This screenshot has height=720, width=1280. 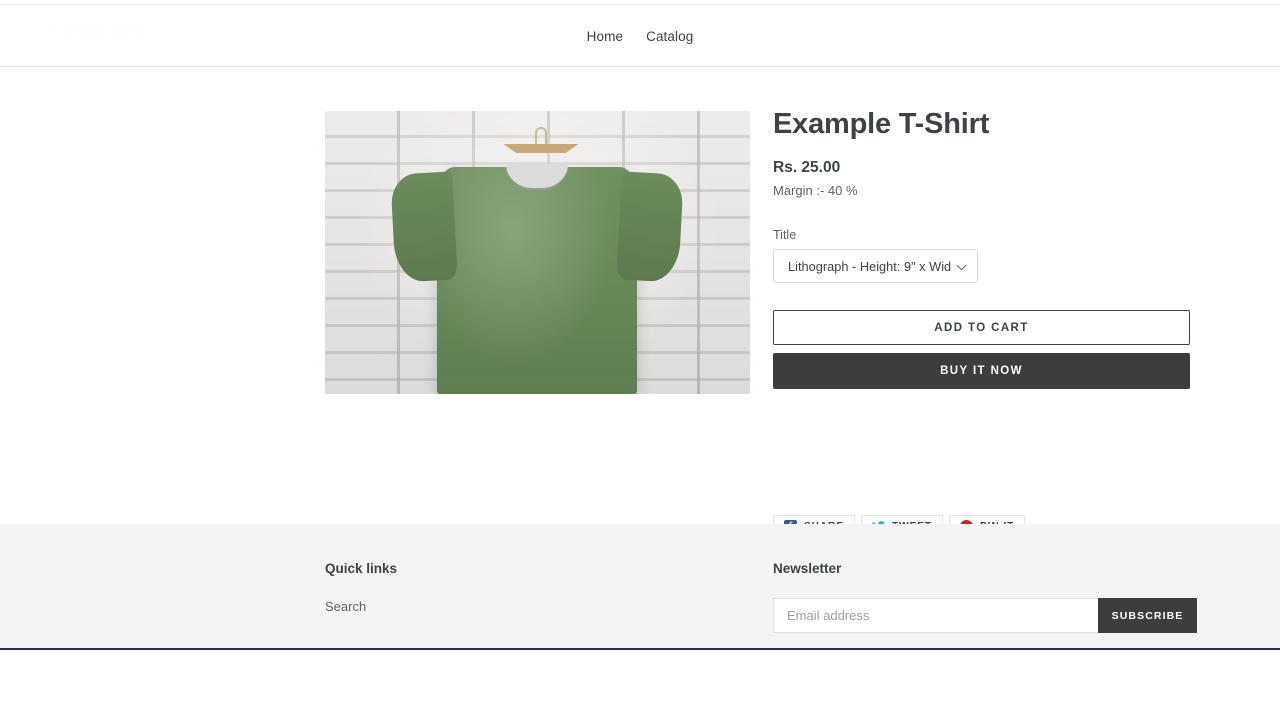 I want to click on tshirt-sleeve-left, so click(x=424, y=227).